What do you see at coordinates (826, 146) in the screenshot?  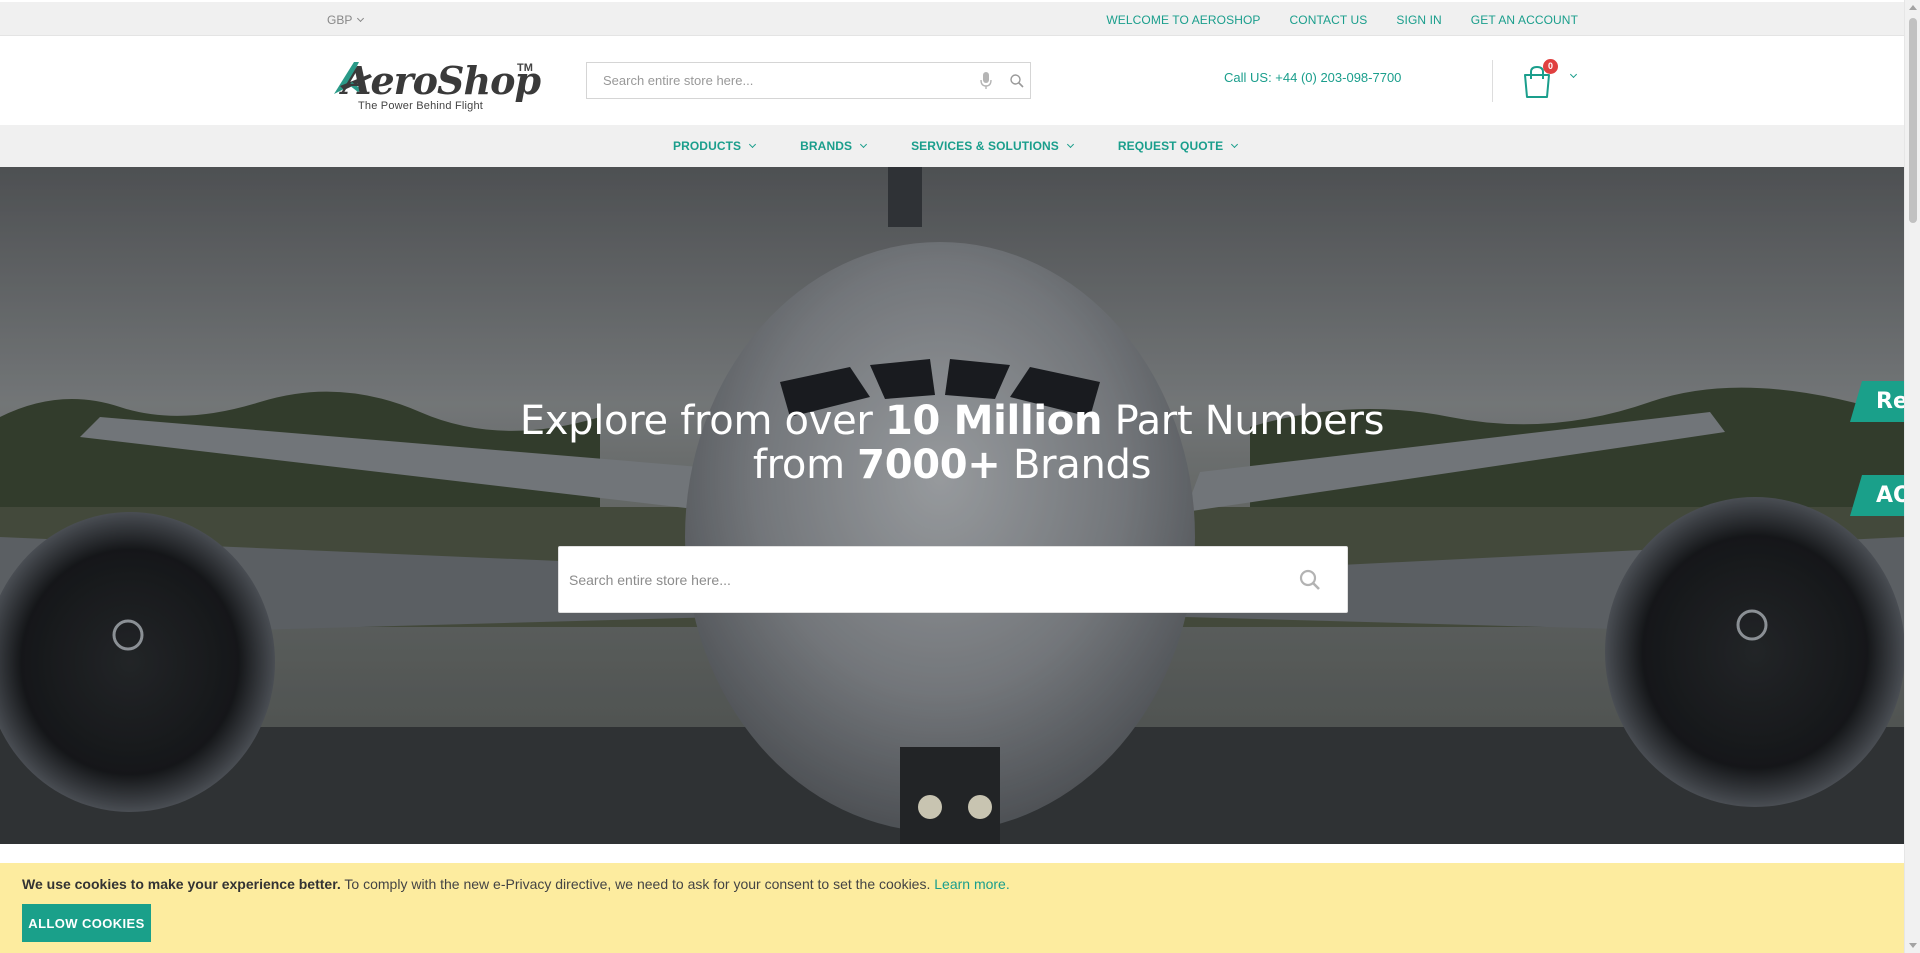 I see `nav-label: BRANDS` at bounding box center [826, 146].